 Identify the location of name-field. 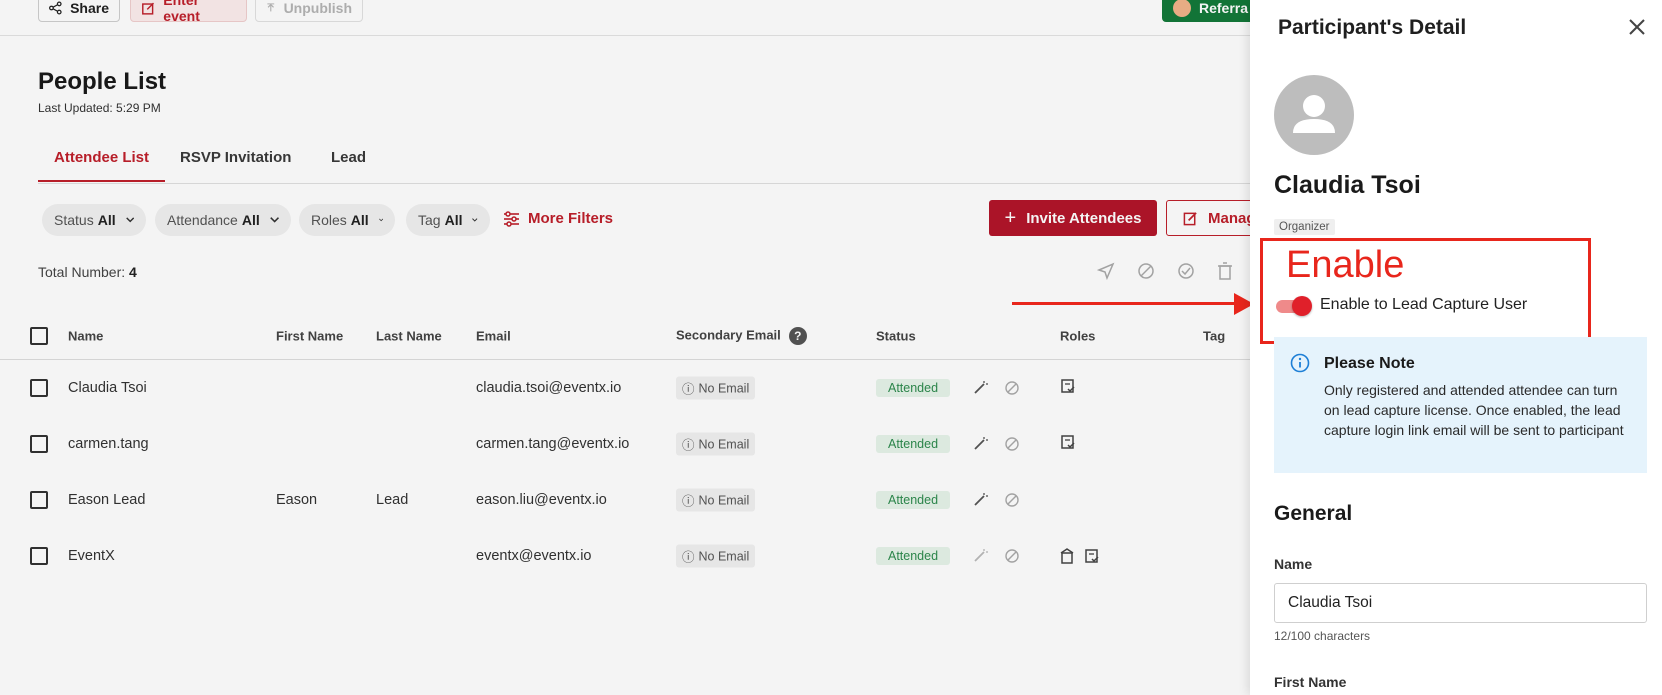
(1460, 603).